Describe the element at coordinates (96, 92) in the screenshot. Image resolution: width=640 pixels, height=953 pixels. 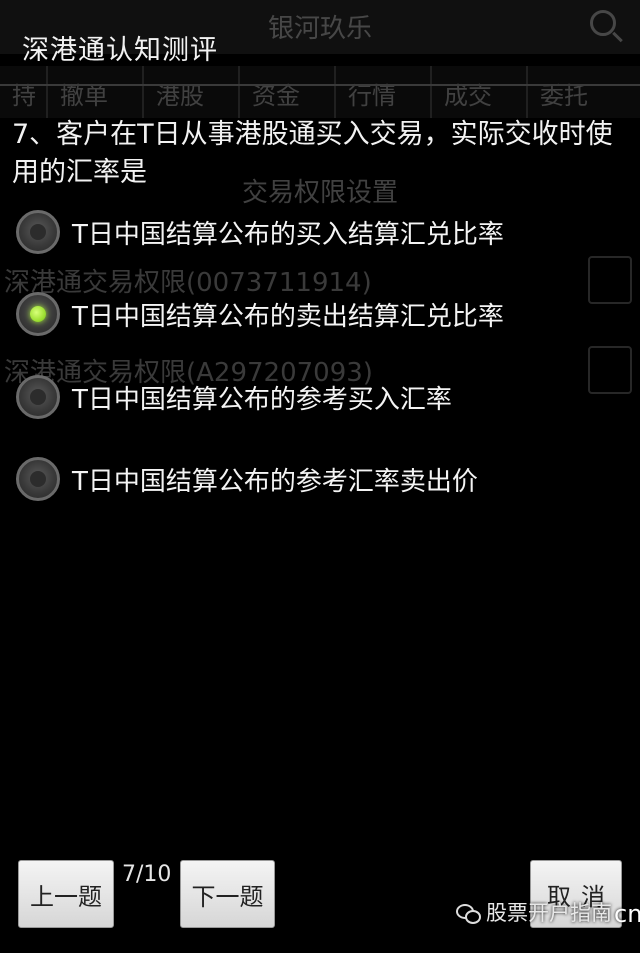
I see `background-tab: 撤单` at that location.